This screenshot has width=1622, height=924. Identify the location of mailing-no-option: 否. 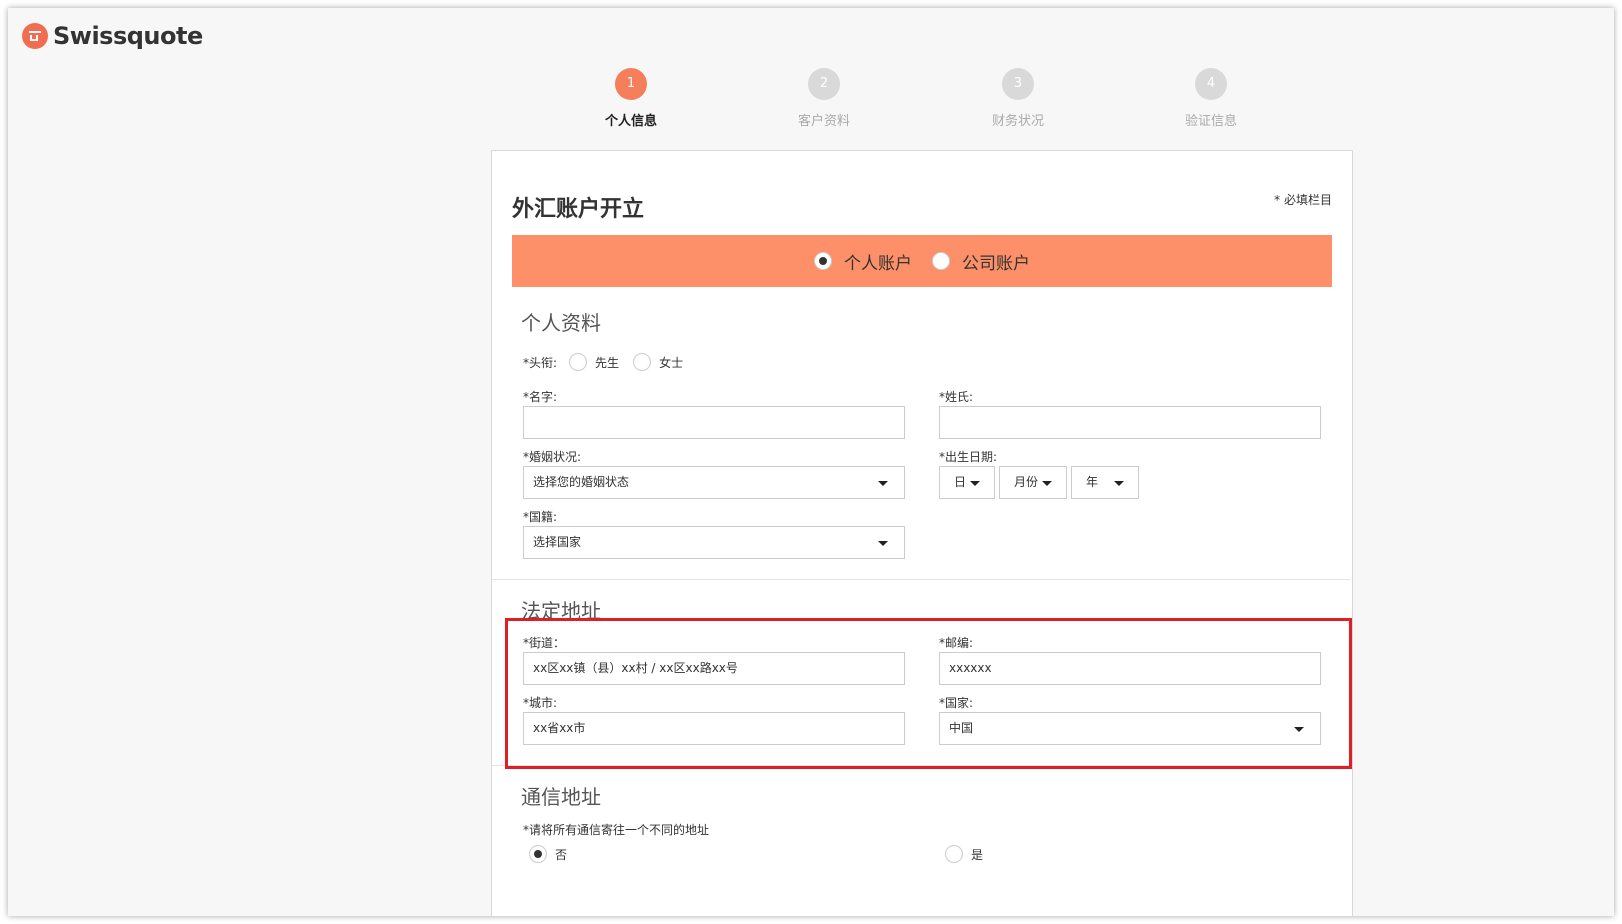
(542, 854).